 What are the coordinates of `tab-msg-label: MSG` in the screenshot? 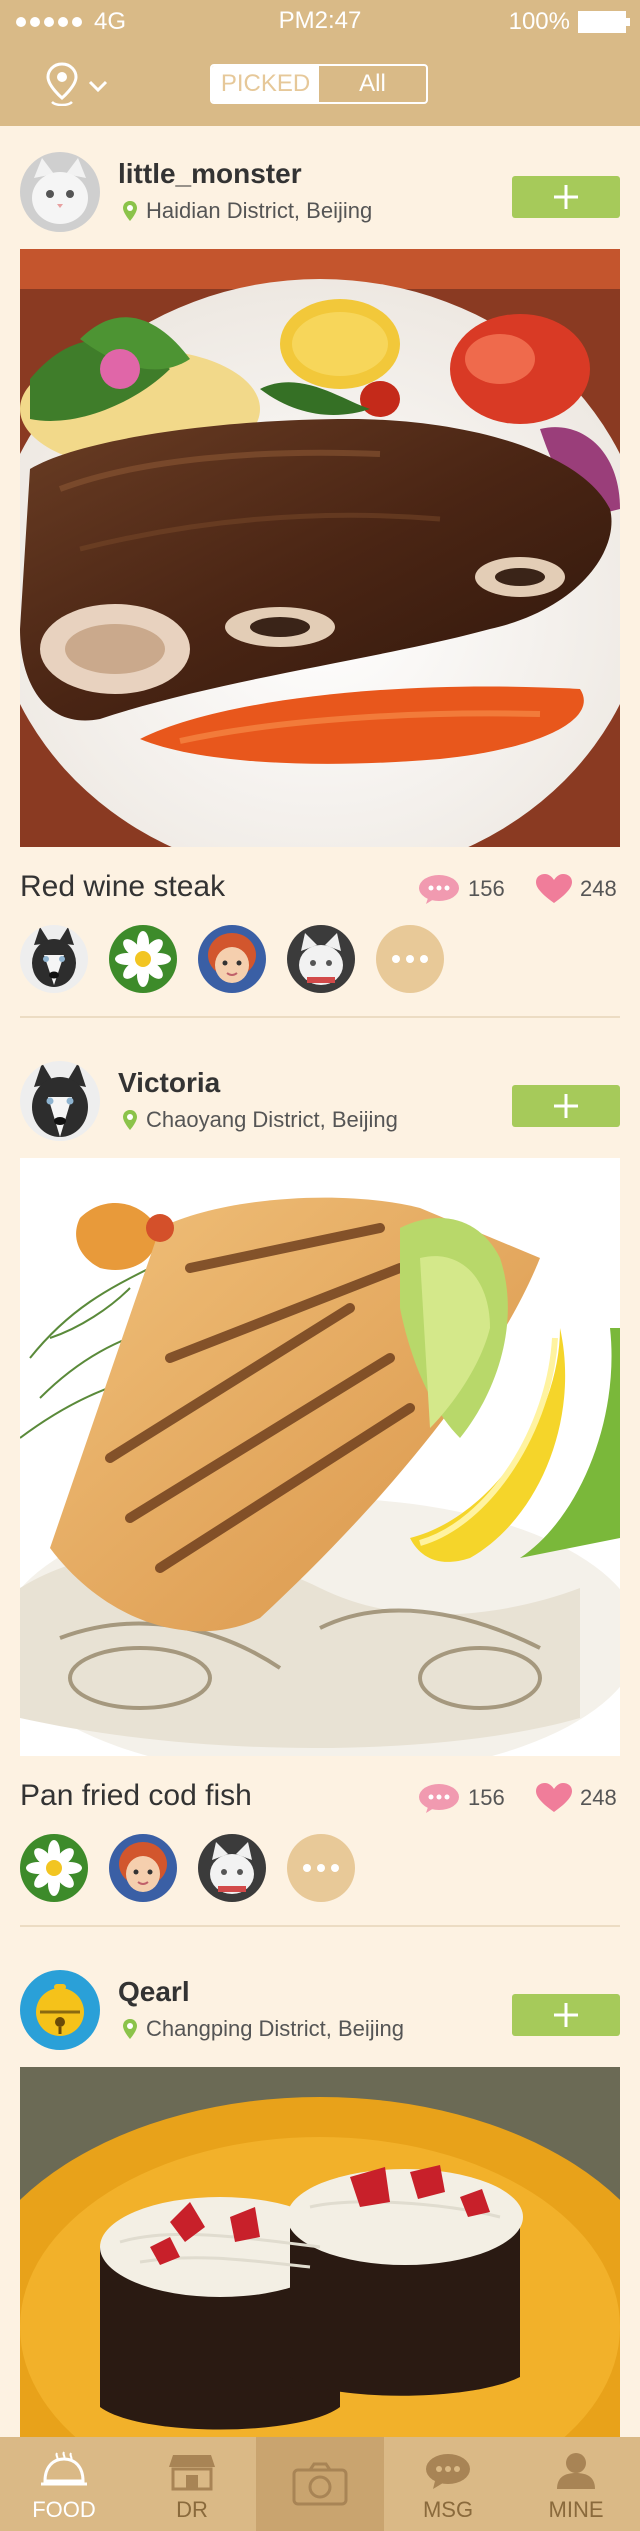 It's located at (448, 2509).